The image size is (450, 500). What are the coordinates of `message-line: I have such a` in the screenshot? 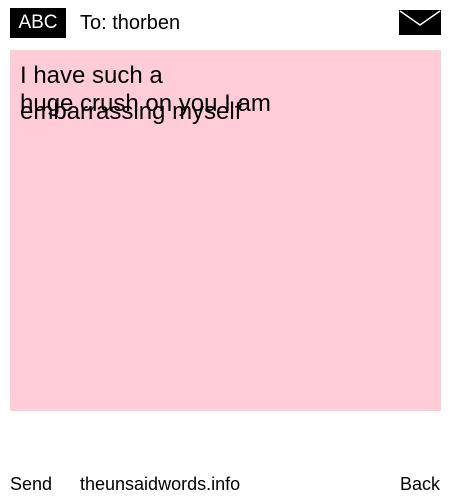 It's located at (91, 75).